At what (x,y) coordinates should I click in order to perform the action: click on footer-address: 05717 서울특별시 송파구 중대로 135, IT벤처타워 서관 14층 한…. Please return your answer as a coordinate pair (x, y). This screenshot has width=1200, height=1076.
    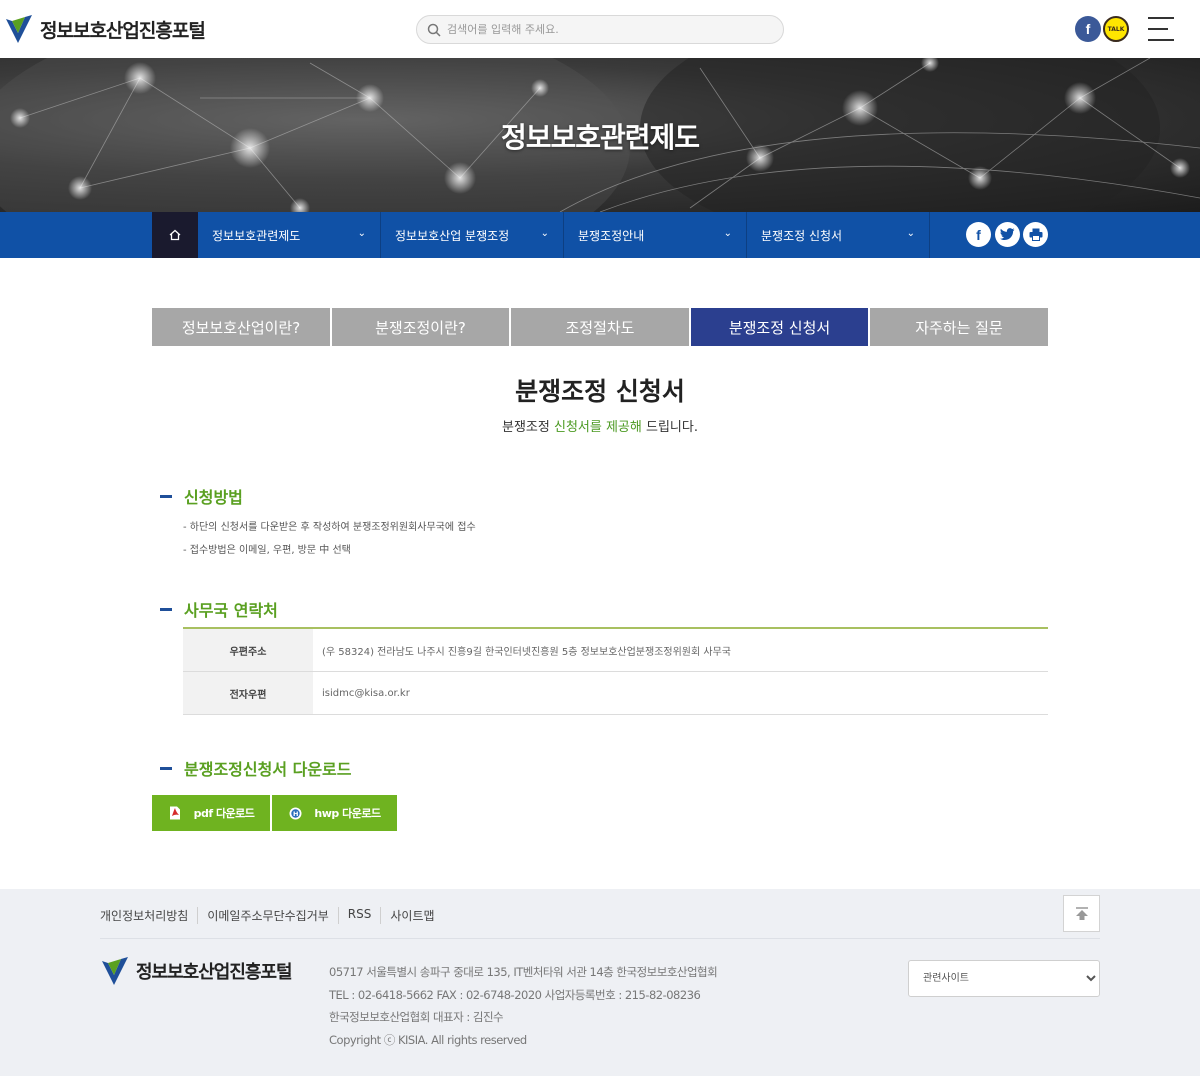
    Looking at the image, I should click on (523, 972).